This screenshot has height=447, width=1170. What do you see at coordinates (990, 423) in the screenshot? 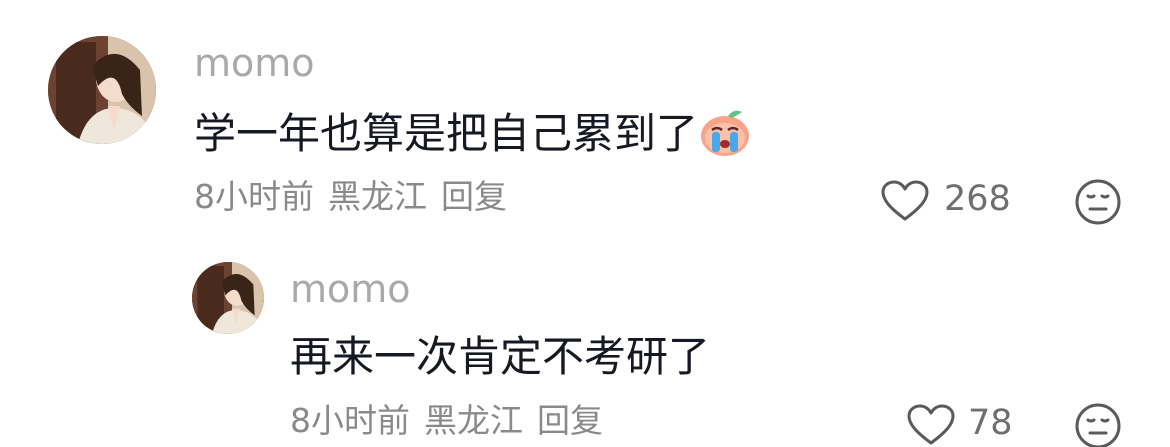
I see `like-count: 78` at bounding box center [990, 423].